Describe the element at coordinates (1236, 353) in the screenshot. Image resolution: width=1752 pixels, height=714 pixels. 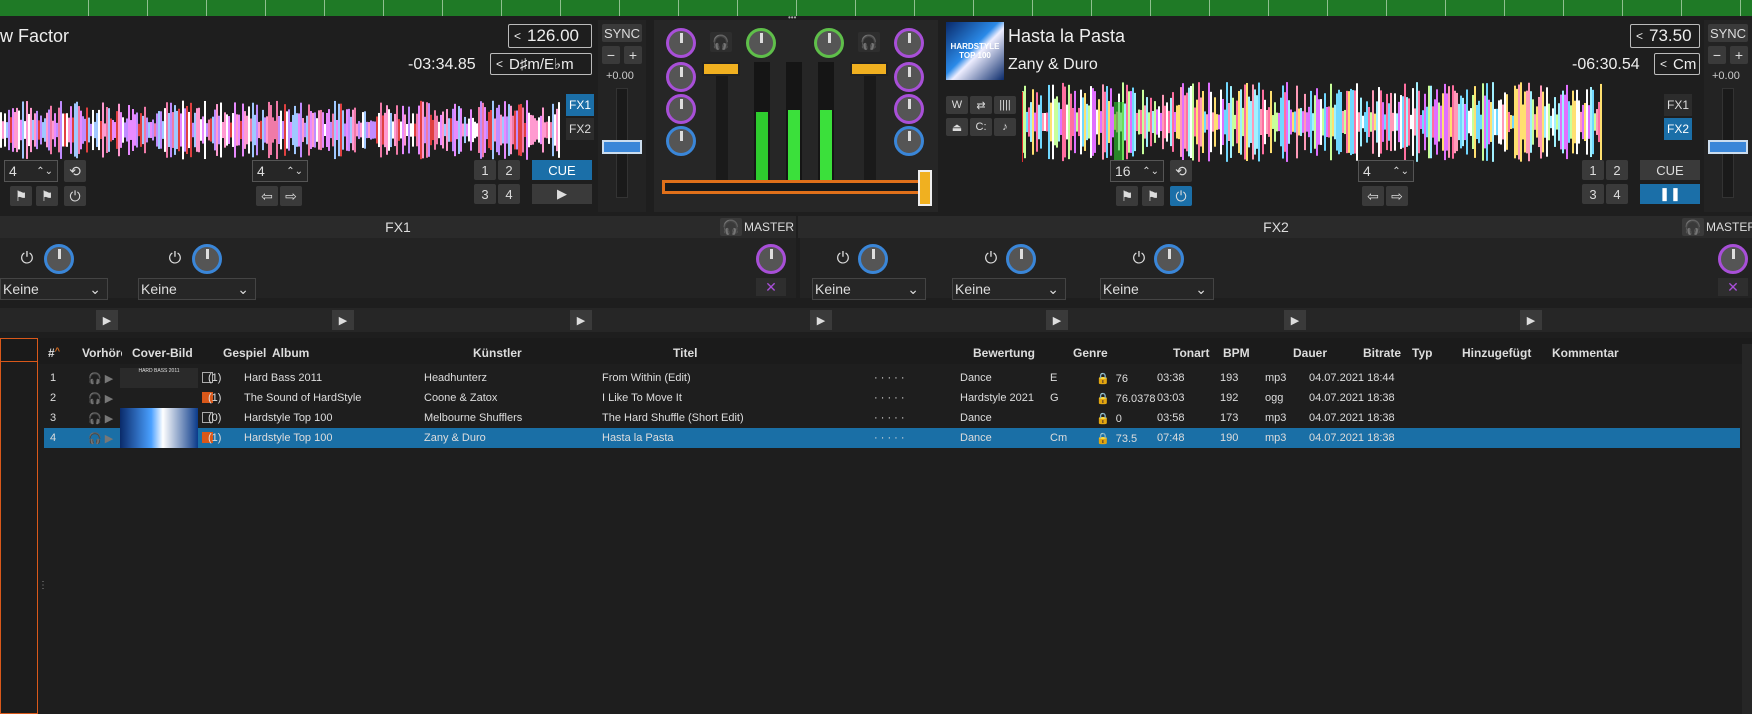
I see `col-bpm: BPM` at that location.